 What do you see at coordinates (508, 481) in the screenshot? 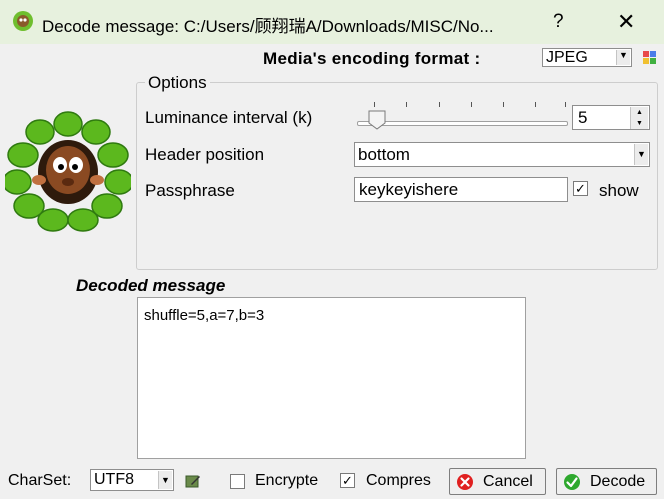
I see `cancel-label: Cancel` at bounding box center [508, 481].